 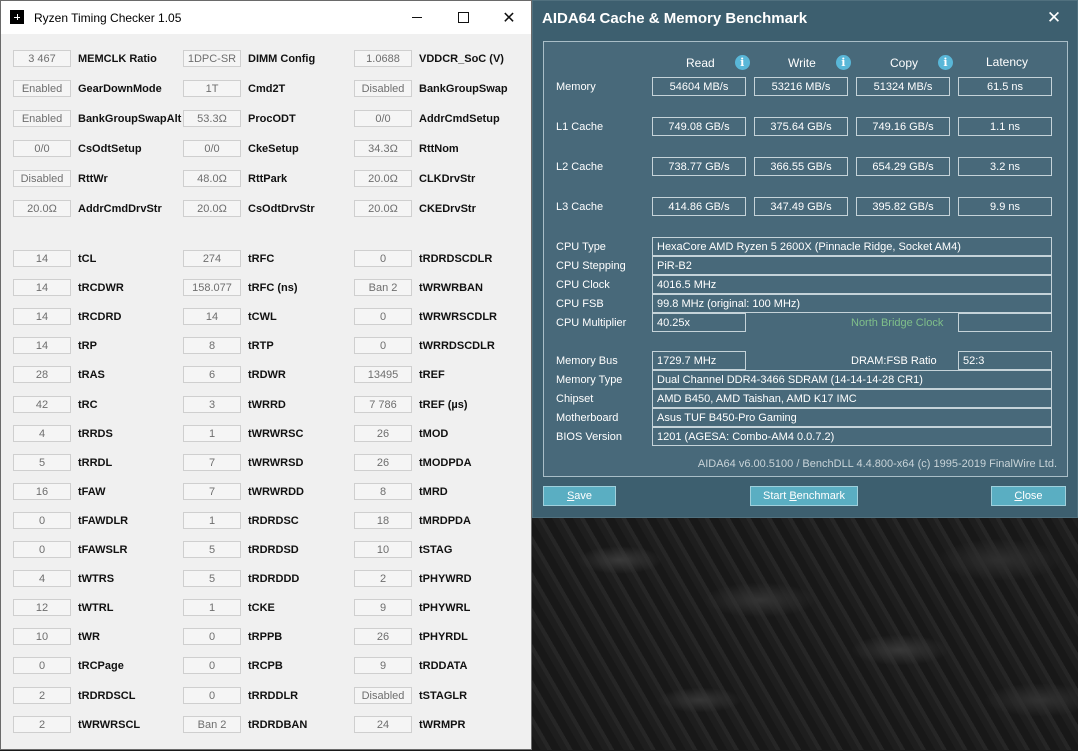 I want to click on timing-cell: 0 tFAWDLR, so click(x=70, y=520).